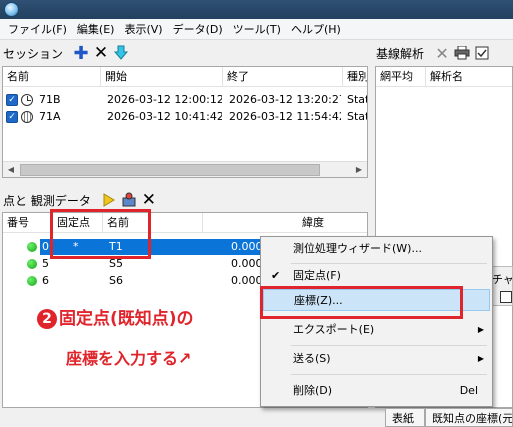 The height and width of the screenshot is (427, 513). What do you see at coordinates (143, 29) in the screenshot?
I see `menu-view: 表示(V)` at bounding box center [143, 29].